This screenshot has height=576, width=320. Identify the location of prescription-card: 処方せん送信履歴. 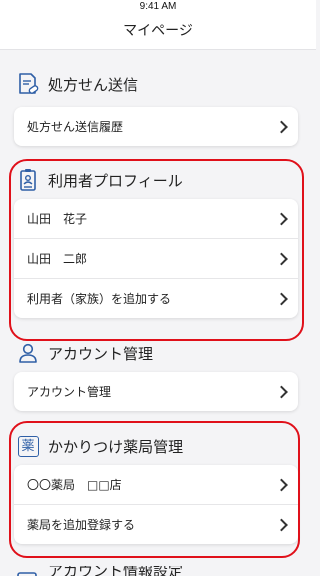
(156, 126).